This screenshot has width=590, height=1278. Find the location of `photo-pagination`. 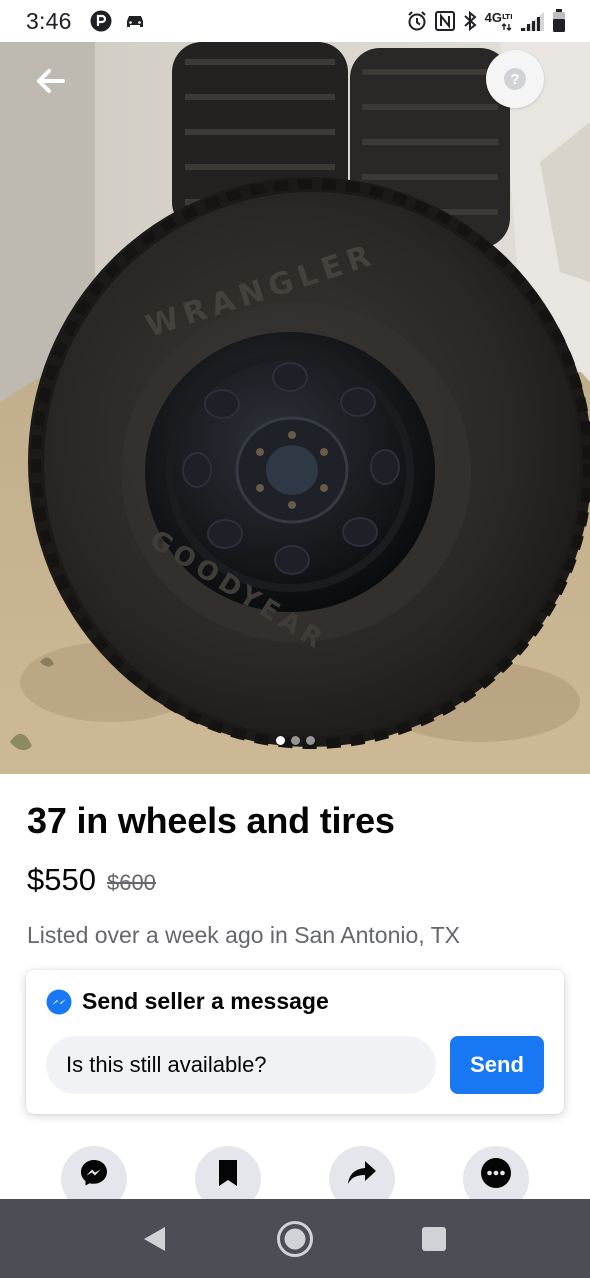

photo-pagination is located at coordinates (295, 740).